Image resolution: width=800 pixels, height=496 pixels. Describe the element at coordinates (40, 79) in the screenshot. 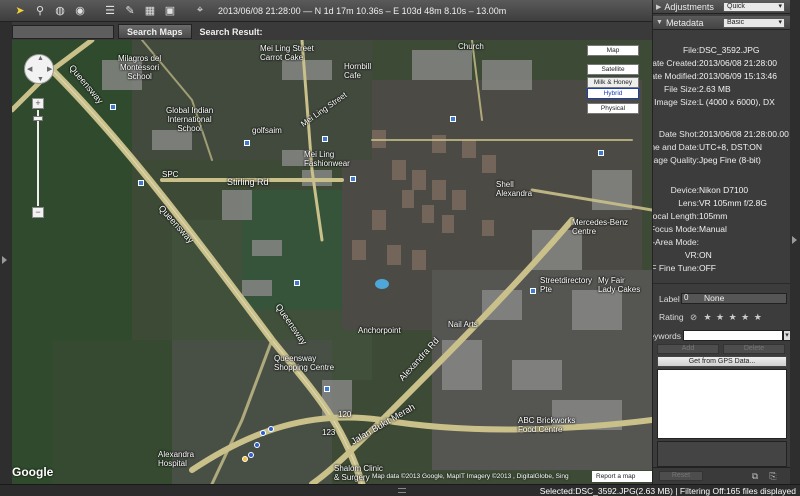

I see `pan-down-arrow-icon: ▼` at that location.